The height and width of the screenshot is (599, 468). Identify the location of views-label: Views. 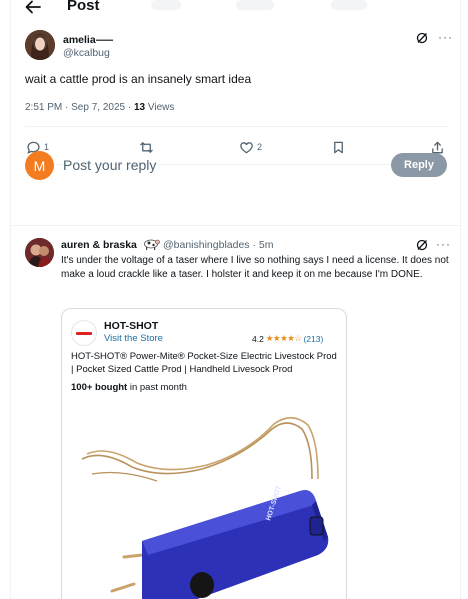
(160, 107).